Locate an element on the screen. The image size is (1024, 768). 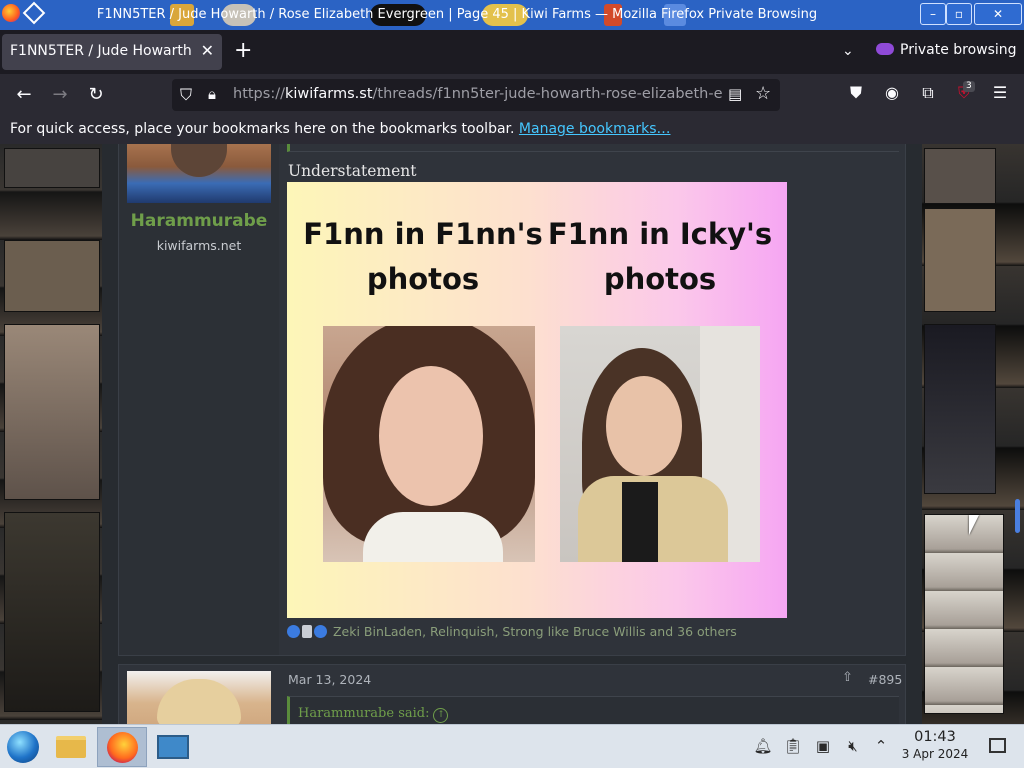
account-icon: ◉ is located at coordinates (892, 92).